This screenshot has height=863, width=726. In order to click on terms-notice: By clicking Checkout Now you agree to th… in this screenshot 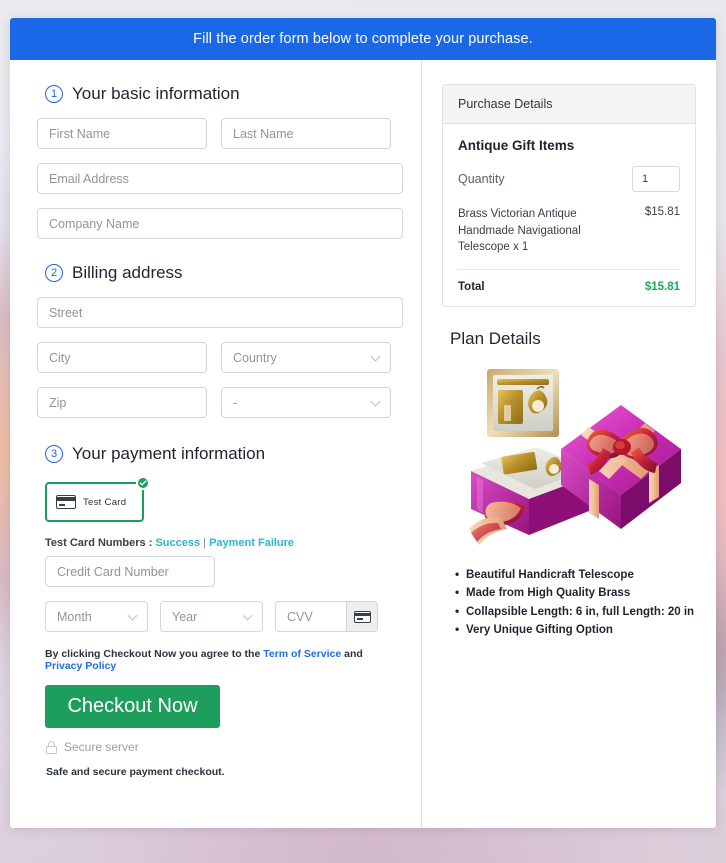, I will do `click(224, 660)`.